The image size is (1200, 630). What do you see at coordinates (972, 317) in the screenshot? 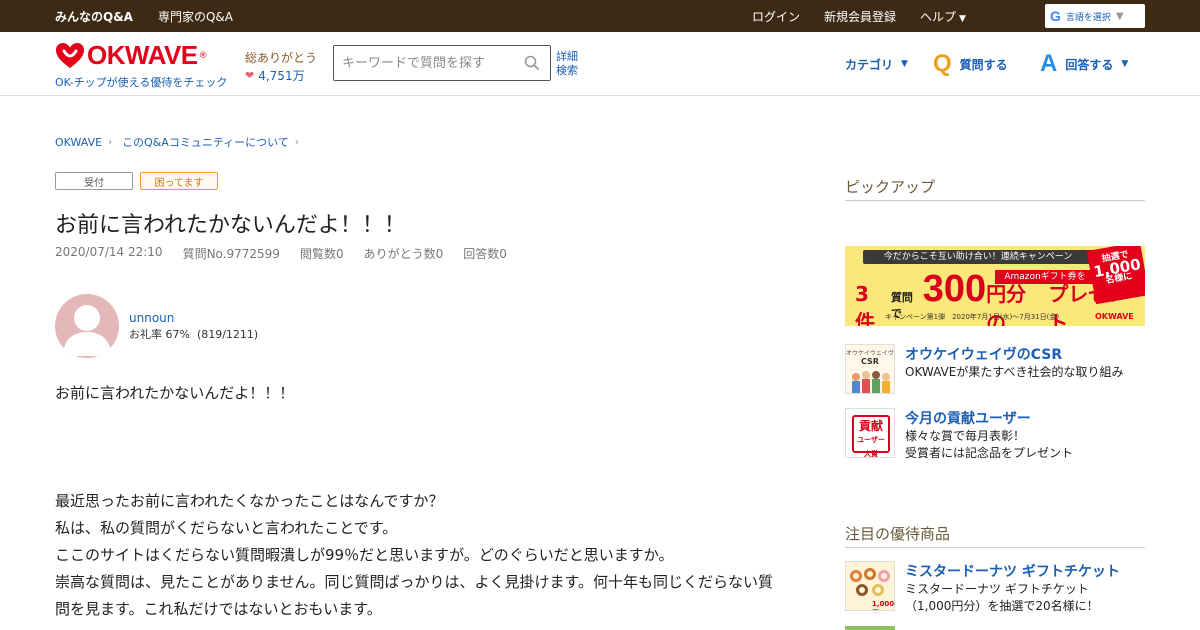
I see `banner-footer: キャンペーン第1弾 2020年7月1日(水)～7月31日(金)` at bounding box center [972, 317].